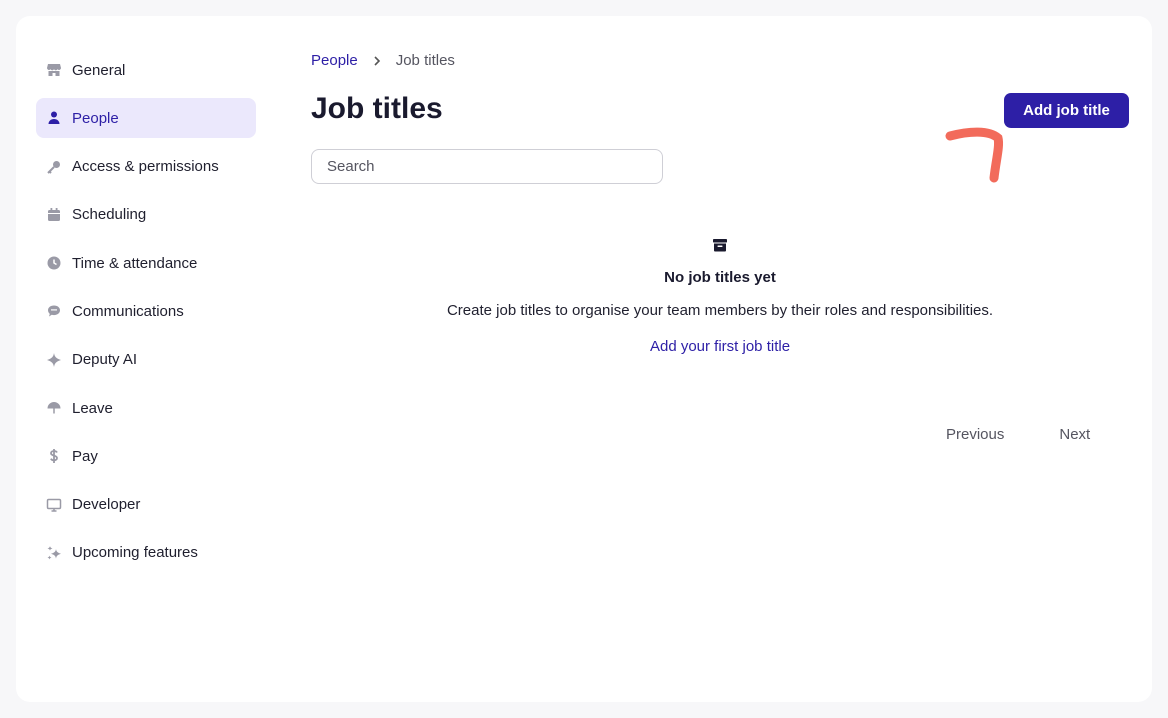  Describe the element at coordinates (720, 346) in the screenshot. I see `add-first-job-title-link: Add your first job title` at that location.